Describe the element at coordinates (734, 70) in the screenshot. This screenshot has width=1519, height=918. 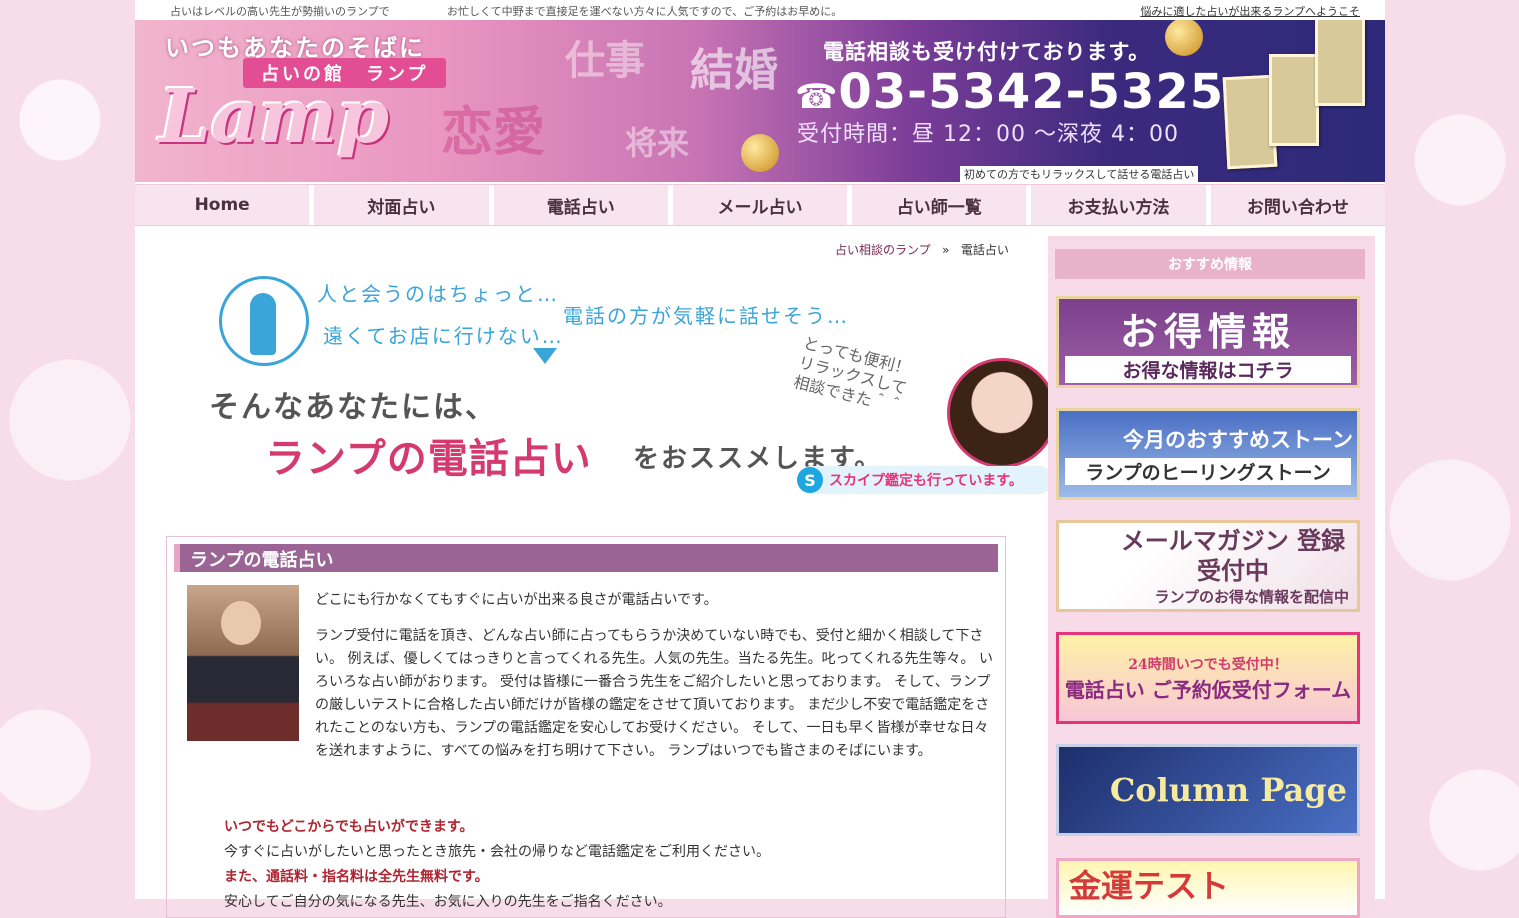
I see `keyword-marriage: 結婚` at that location.